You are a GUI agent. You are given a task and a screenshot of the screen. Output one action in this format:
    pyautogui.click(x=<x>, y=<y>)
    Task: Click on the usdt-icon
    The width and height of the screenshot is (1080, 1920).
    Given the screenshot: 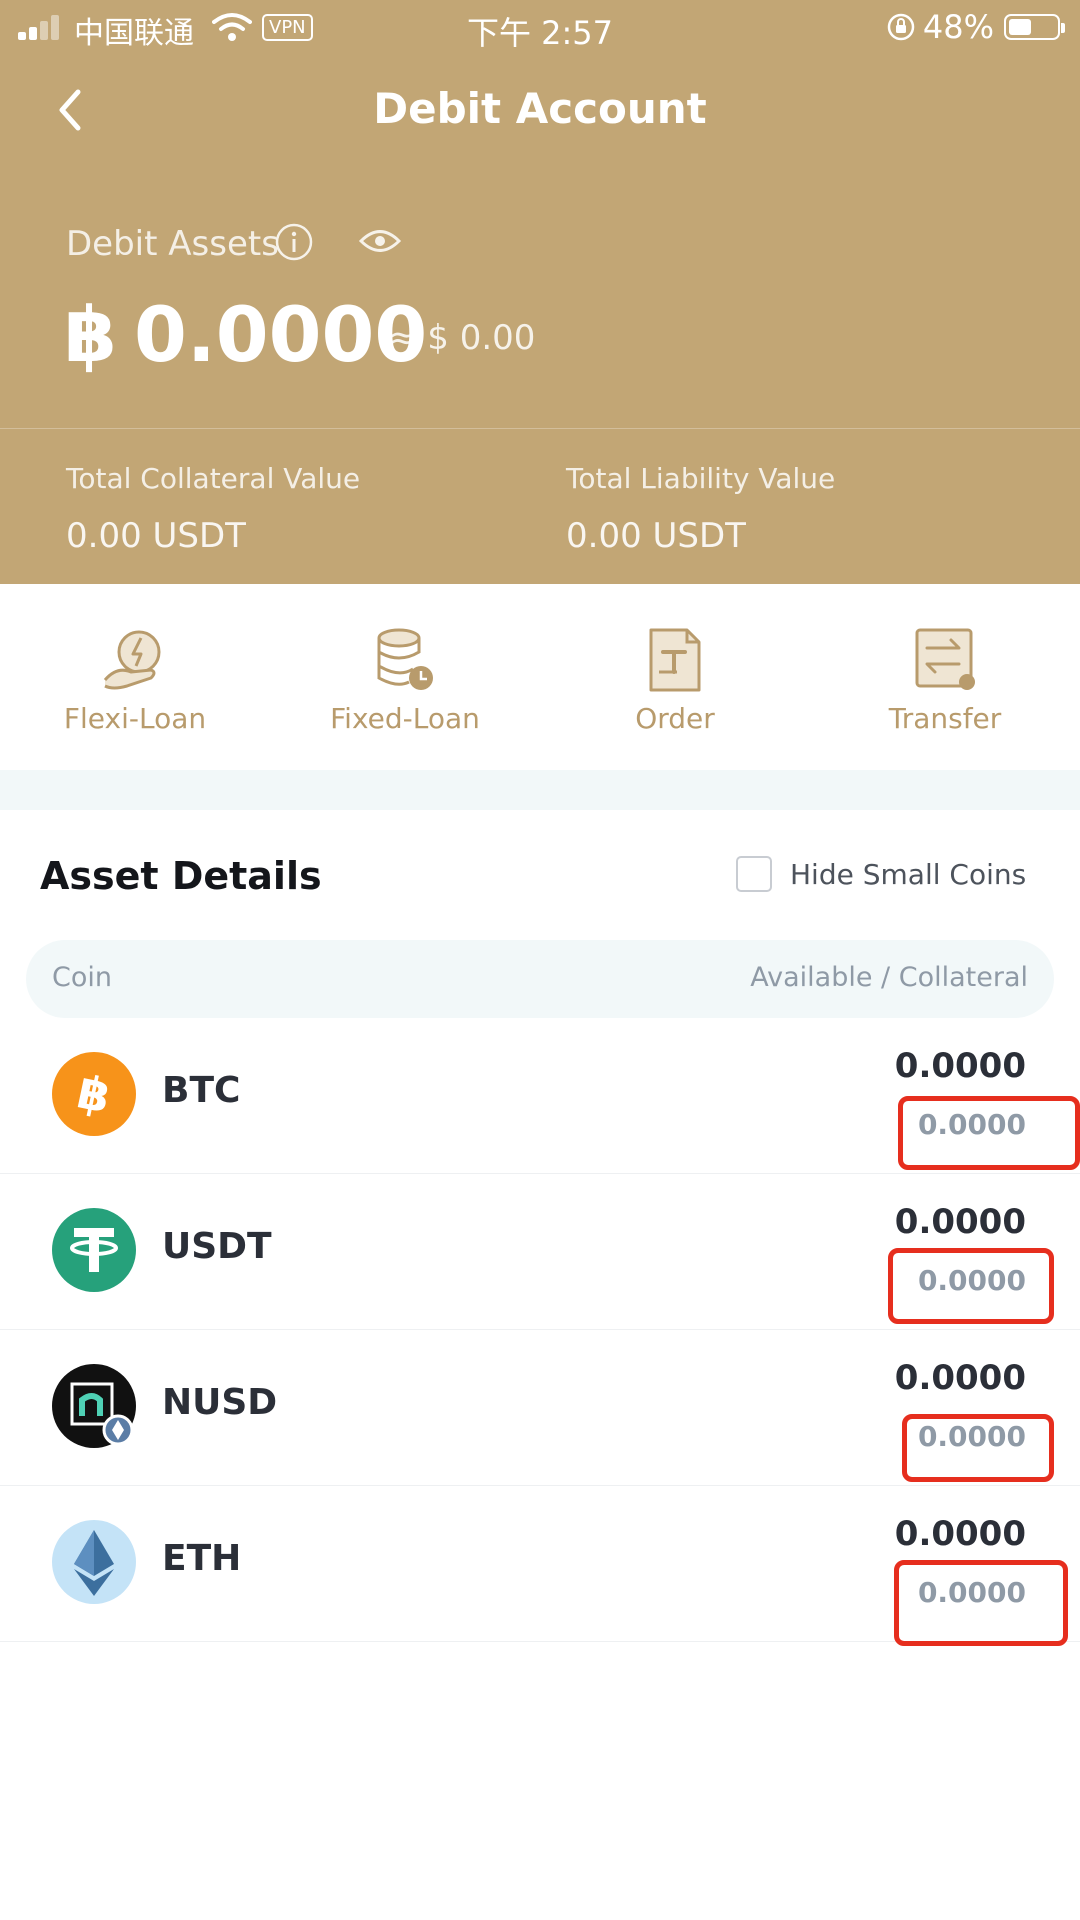 What is the action you would take?
    pyautogui.click(x=94, y=1250)
    